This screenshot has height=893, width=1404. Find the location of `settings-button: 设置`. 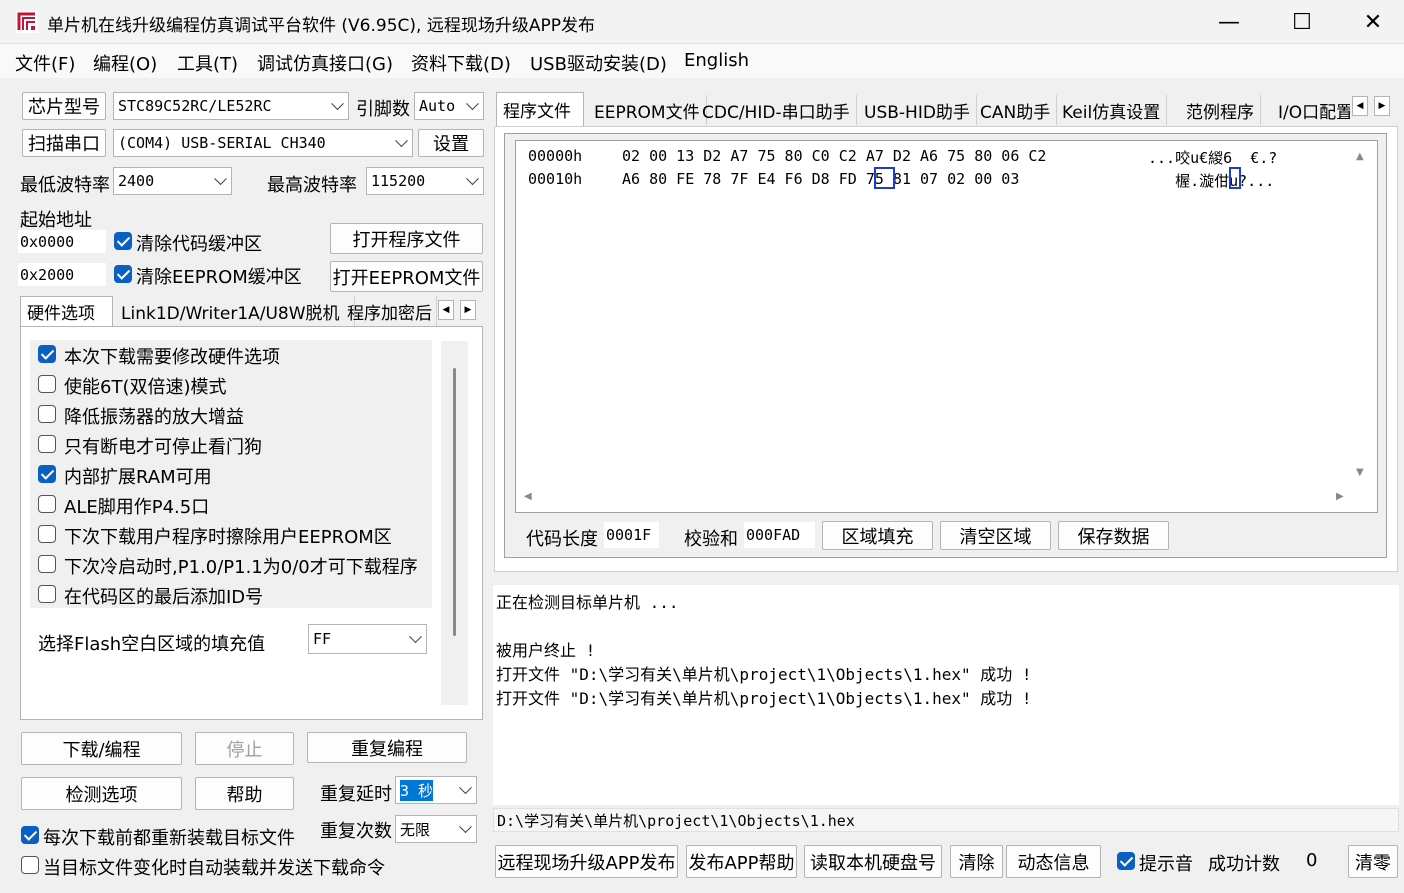

settings-button: 设置 is located at coordinates (451, 143).